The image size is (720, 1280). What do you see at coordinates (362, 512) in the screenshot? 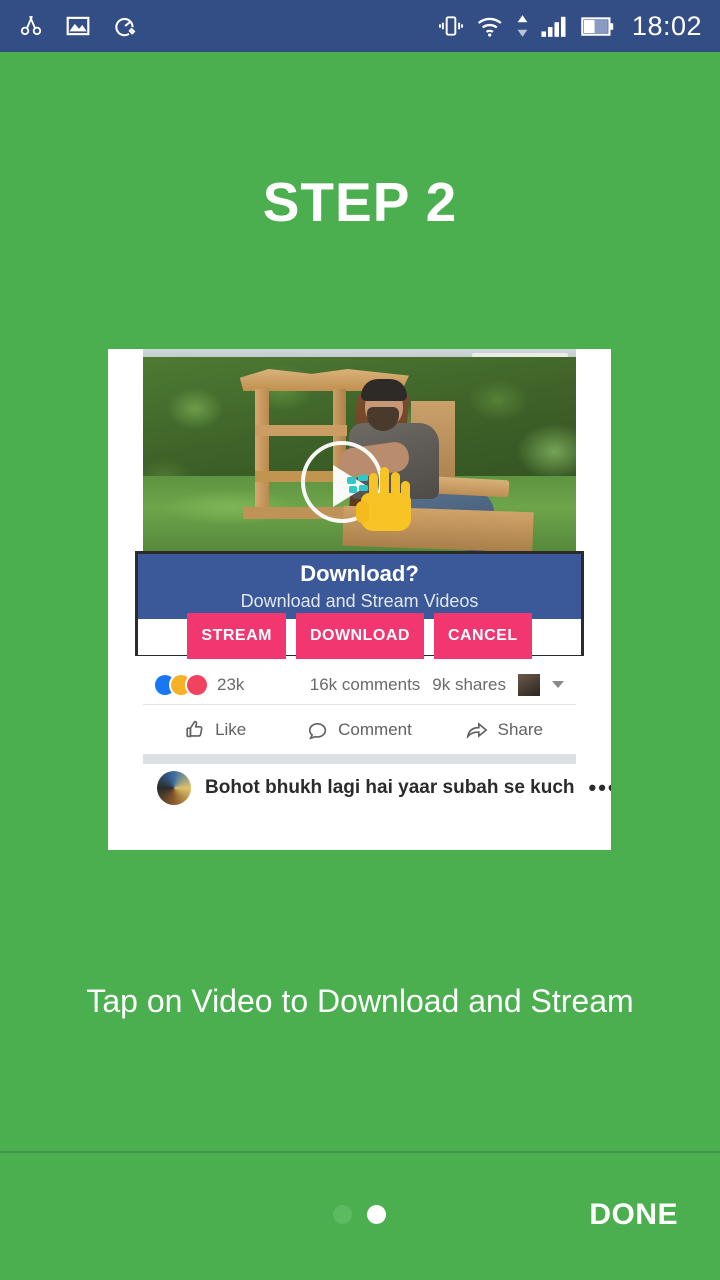
I see `hand-thumb` at bounding box center [362, 512].